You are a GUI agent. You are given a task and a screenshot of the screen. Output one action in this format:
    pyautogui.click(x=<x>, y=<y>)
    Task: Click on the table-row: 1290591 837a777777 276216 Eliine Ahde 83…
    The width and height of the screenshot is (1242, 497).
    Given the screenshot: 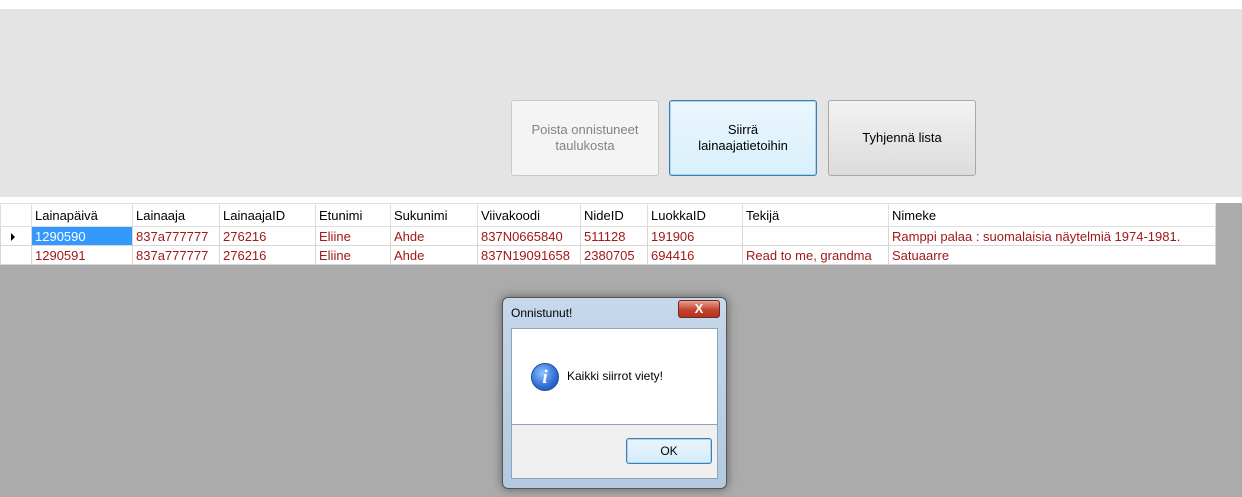 What is the action you would take?
    pyautogui.click(x=608, y=255)
    